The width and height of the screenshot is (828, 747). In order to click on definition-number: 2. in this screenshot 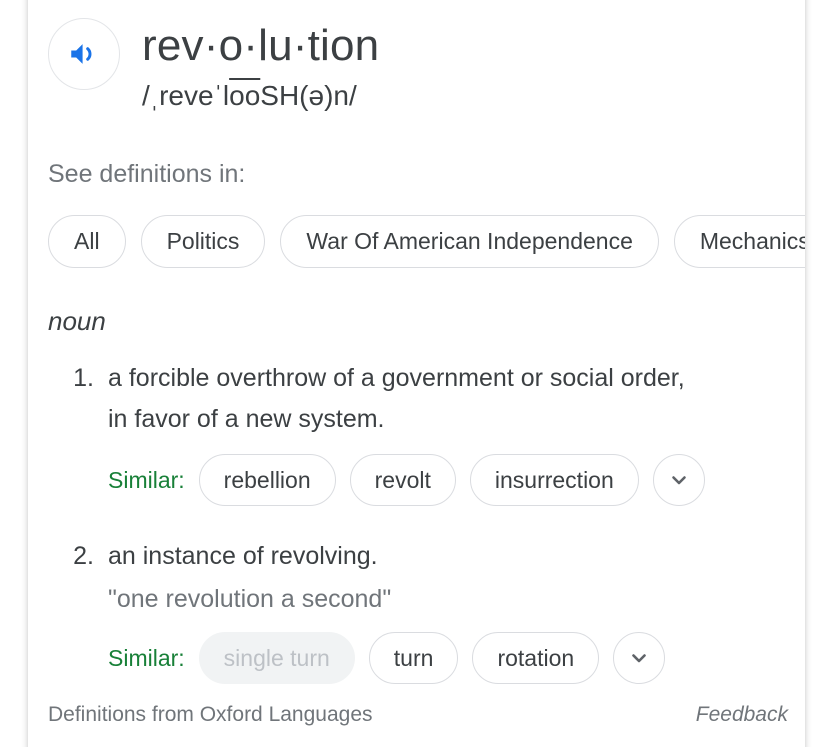, I will do `click(83, 556)`.